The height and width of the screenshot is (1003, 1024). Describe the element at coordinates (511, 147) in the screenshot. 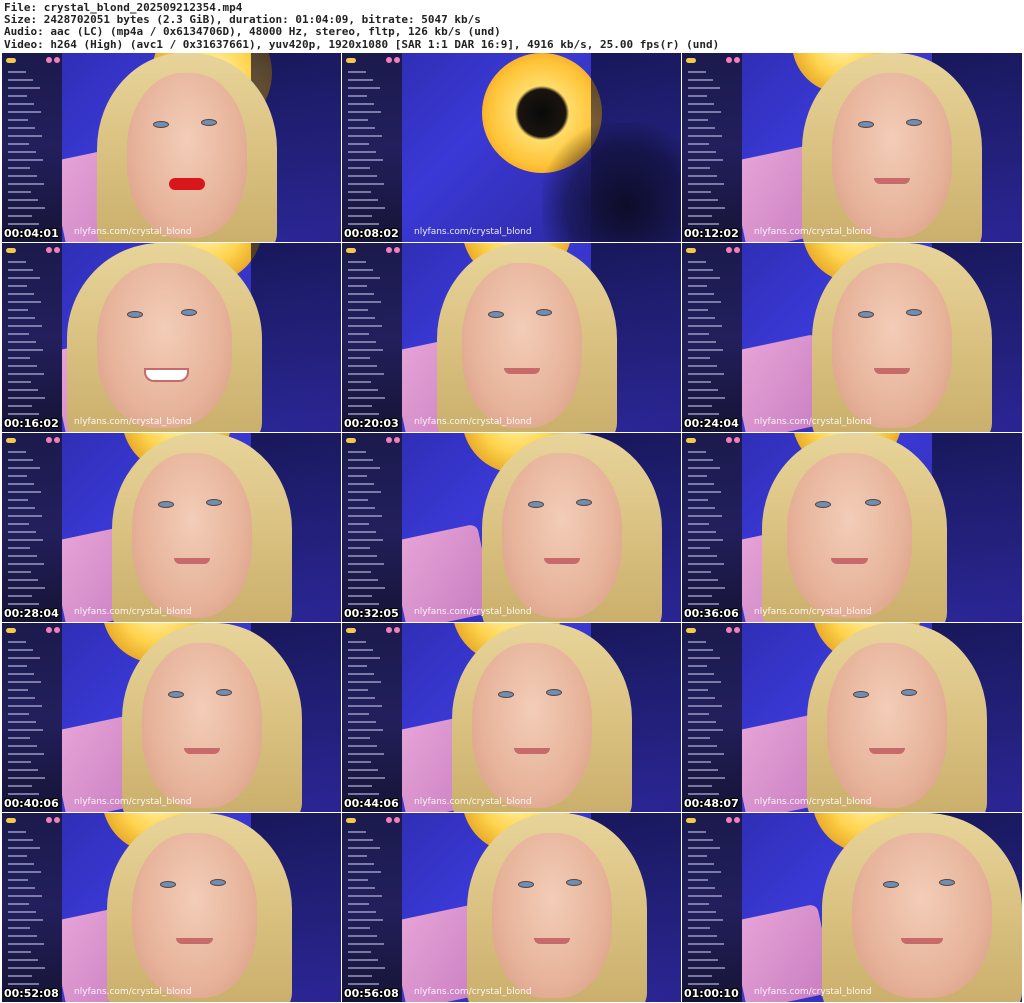

I see `video-frame-thumbnail: nlyfans.com/crystal_blond 00:08:02` at that location.